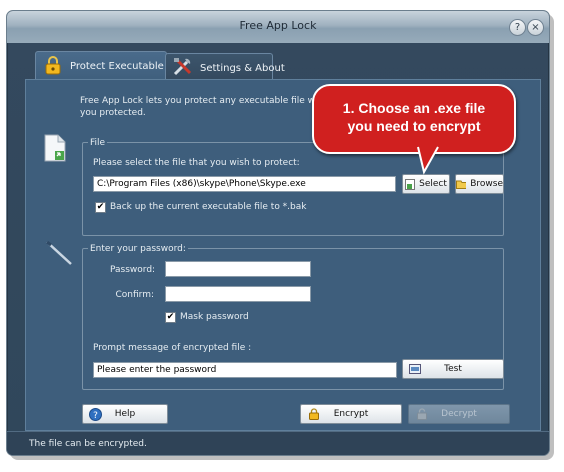 The height and width of the screenshot is (472, 564). What do you see at coordinates (278, 443) in the screenshot?
I see `status-bar: The file can be encrypted.` at bounding box center [278, 443].